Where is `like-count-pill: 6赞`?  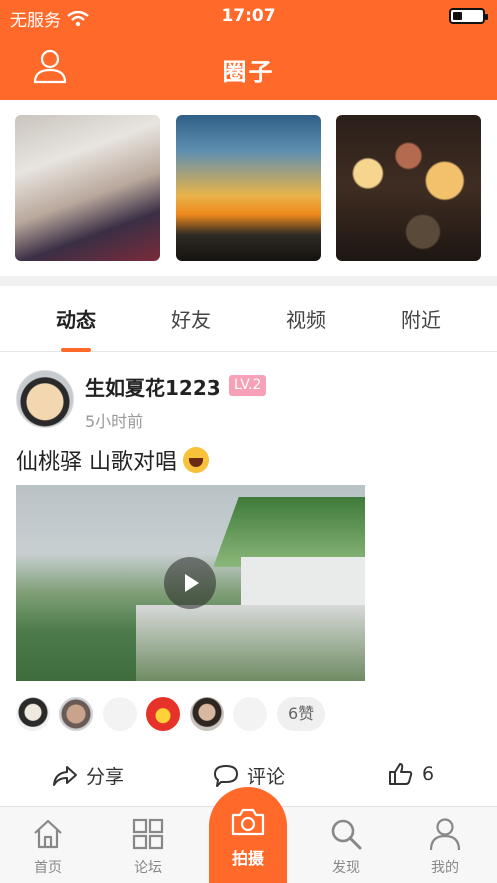
like-count-pill: 6赞 is located at coordinates (301, 714).